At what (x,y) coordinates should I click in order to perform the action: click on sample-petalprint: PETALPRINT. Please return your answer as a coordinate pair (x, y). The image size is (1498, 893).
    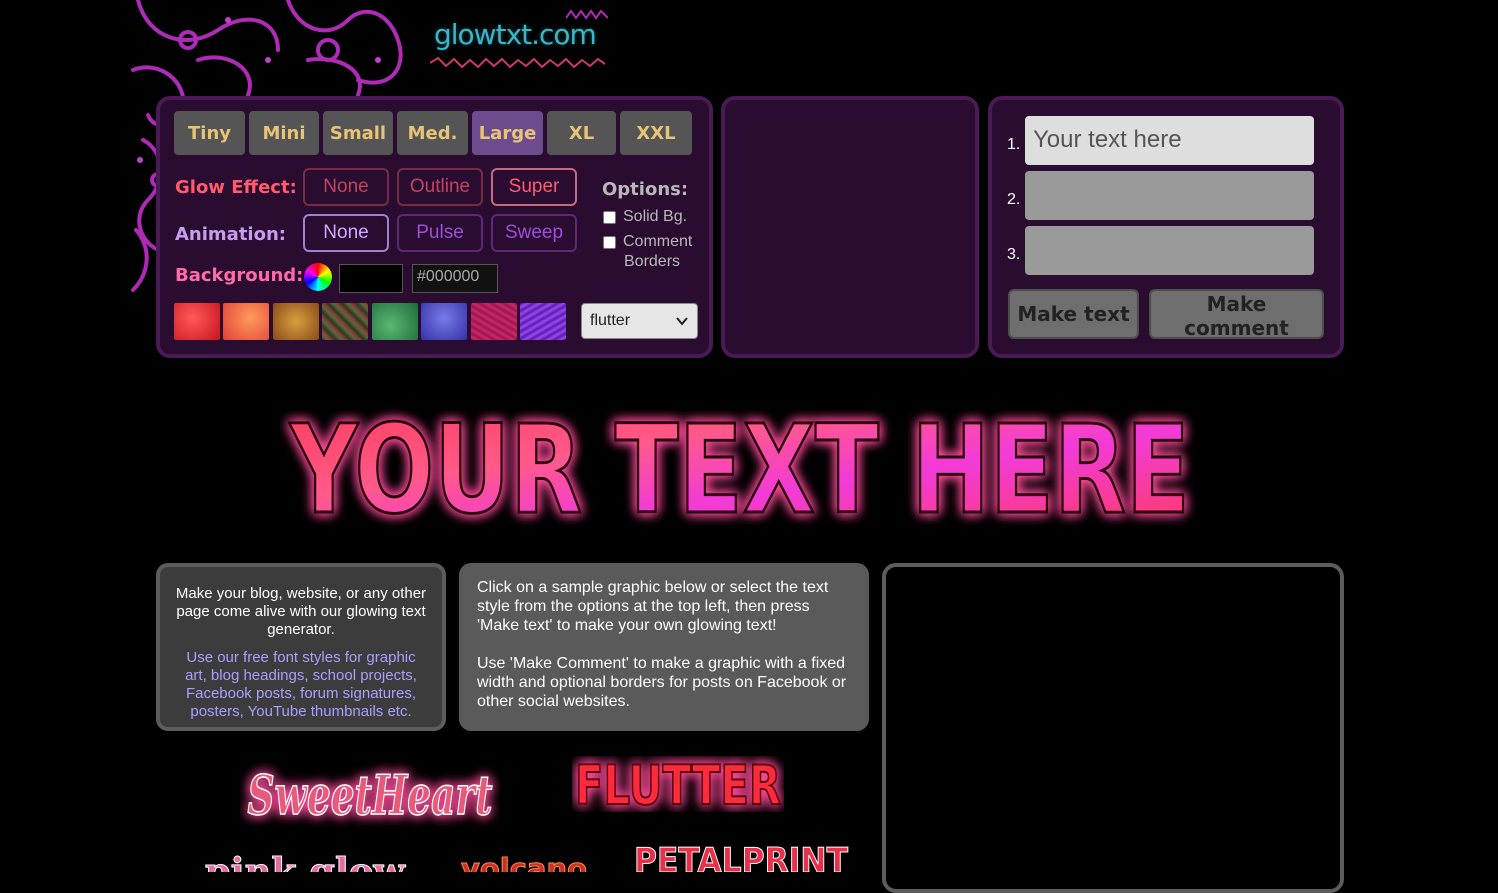
    Looking at the image, I should click on (741, 855).